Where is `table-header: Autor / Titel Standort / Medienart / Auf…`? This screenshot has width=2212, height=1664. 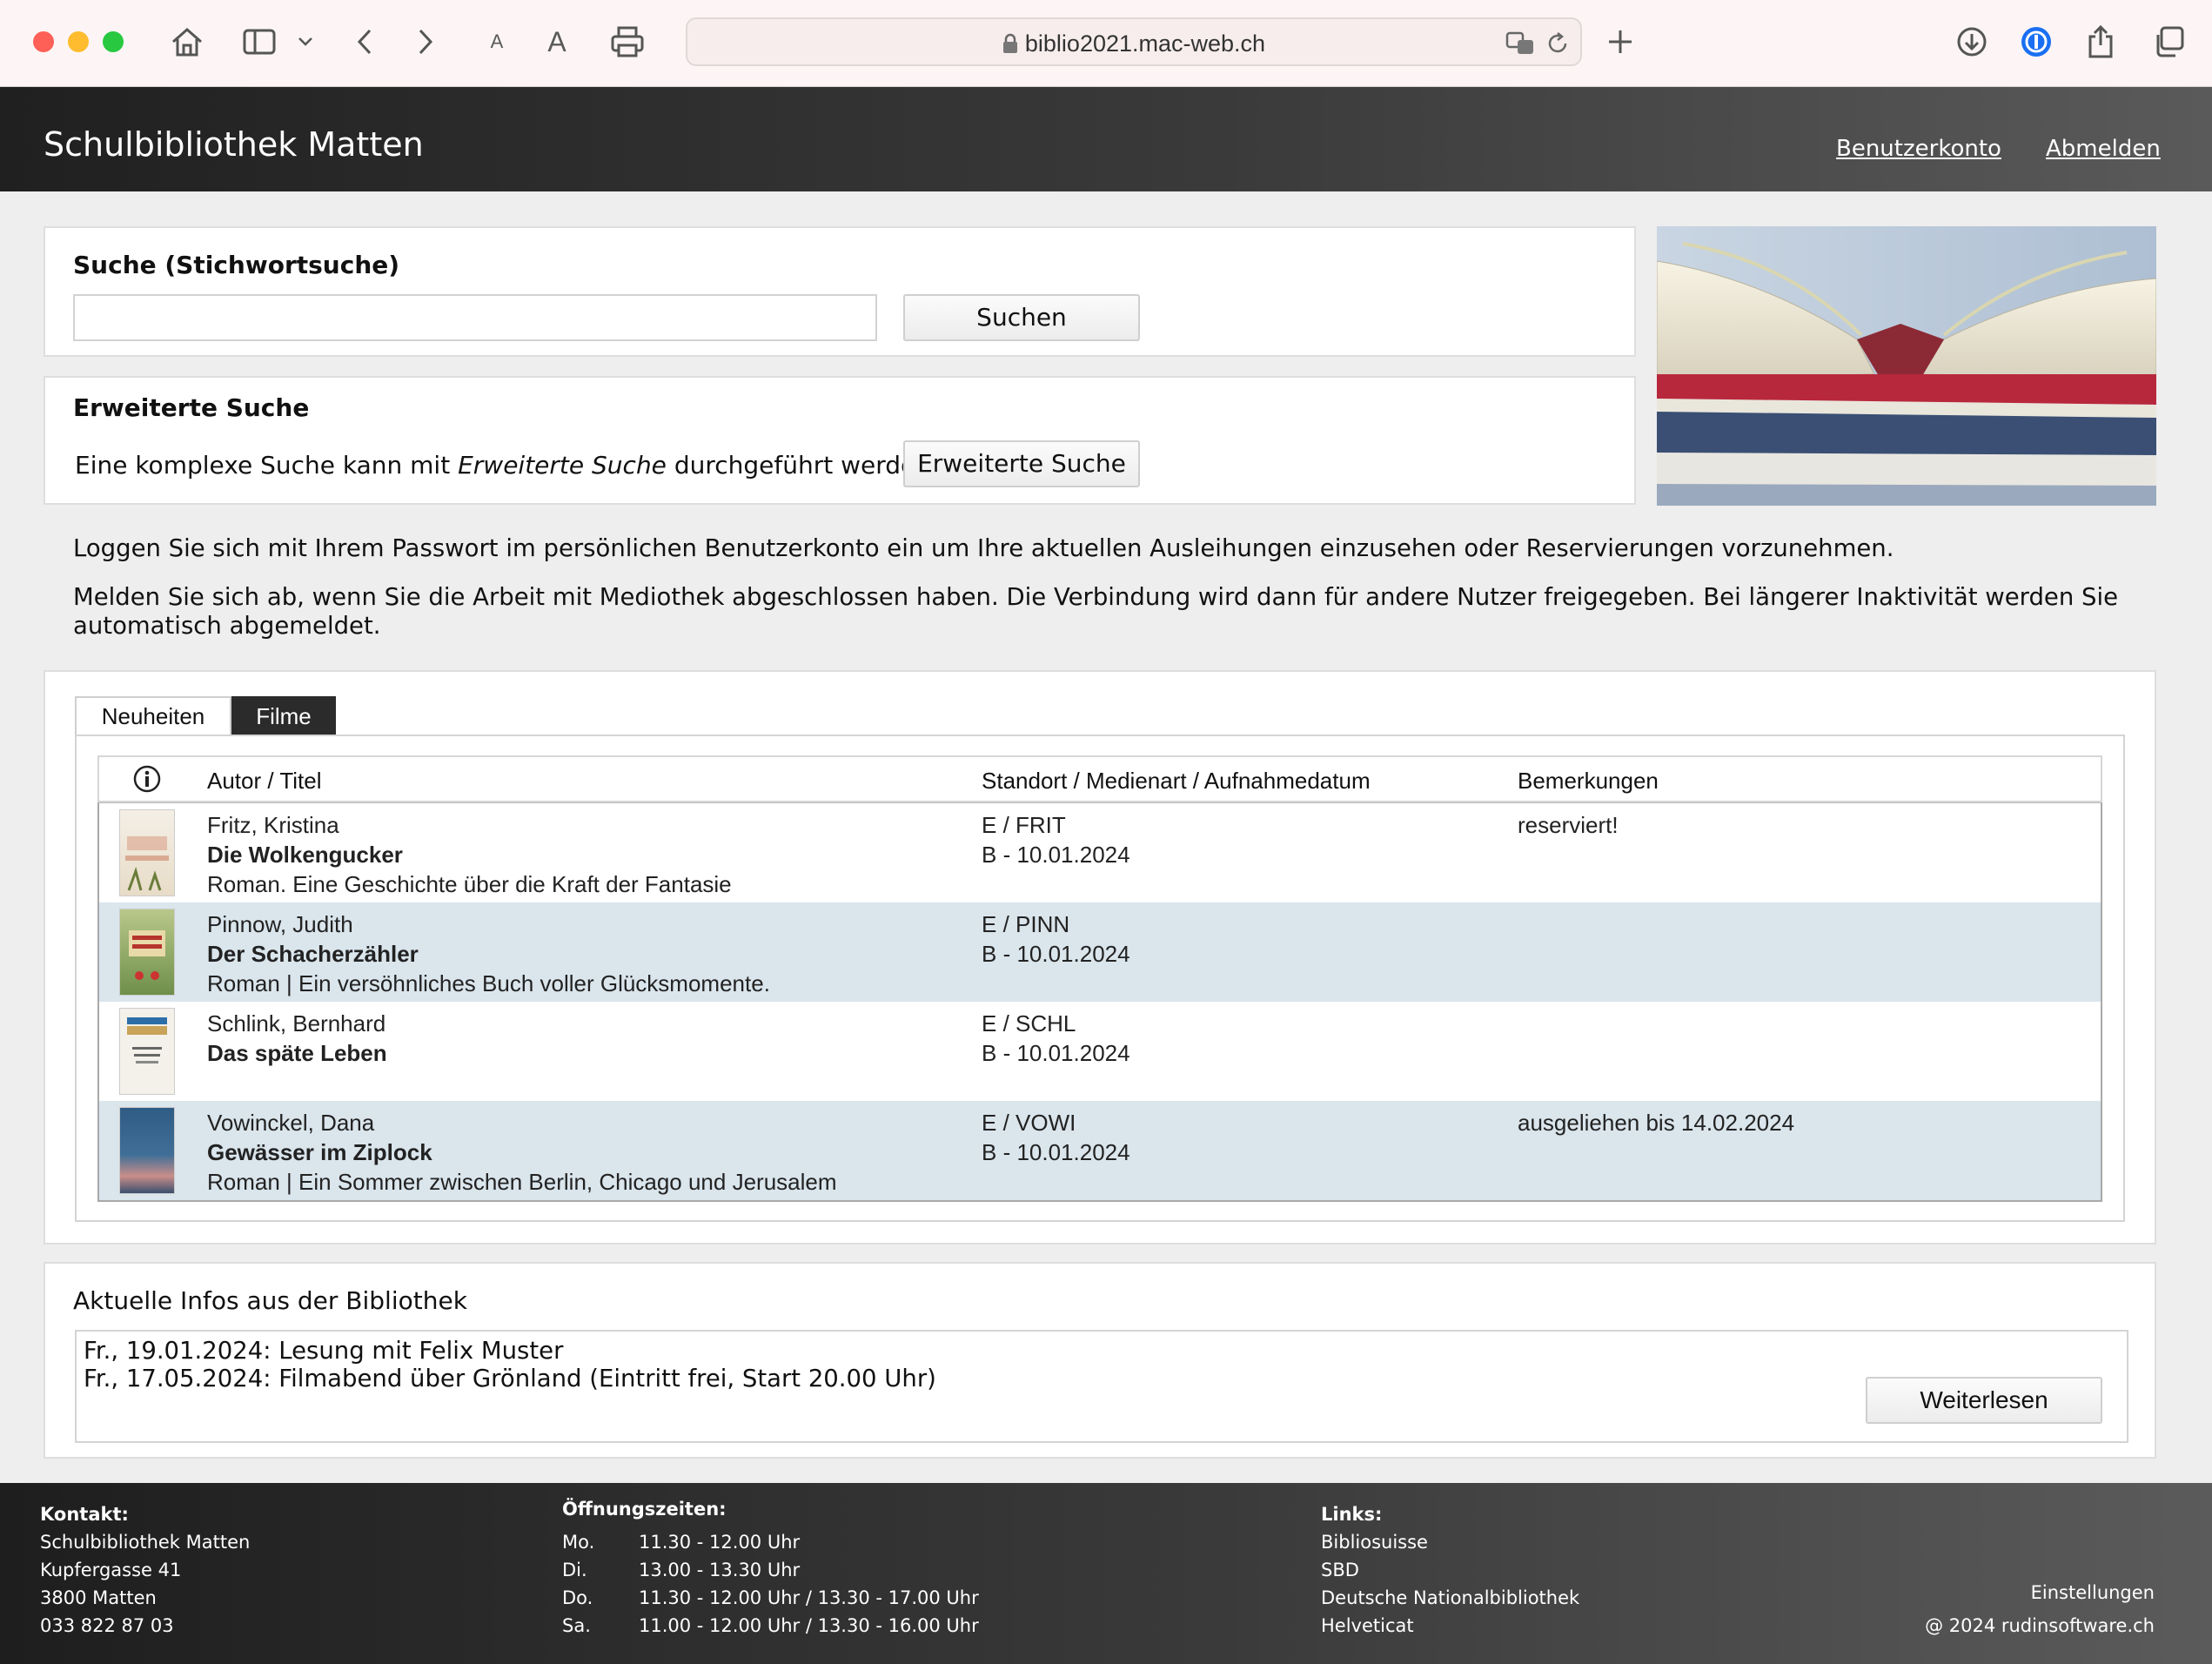
table-header: Autor / Titel Standort / Medienart / Auf… is located at coordinates (1099, 778).